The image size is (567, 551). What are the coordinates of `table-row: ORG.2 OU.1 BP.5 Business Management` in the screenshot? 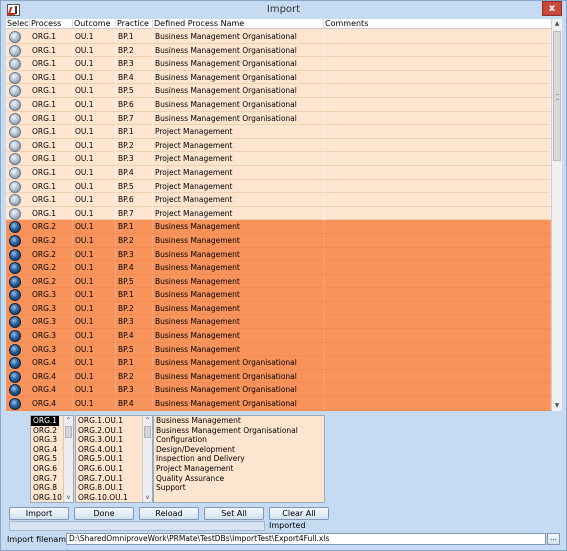 It's located at (278, 281).